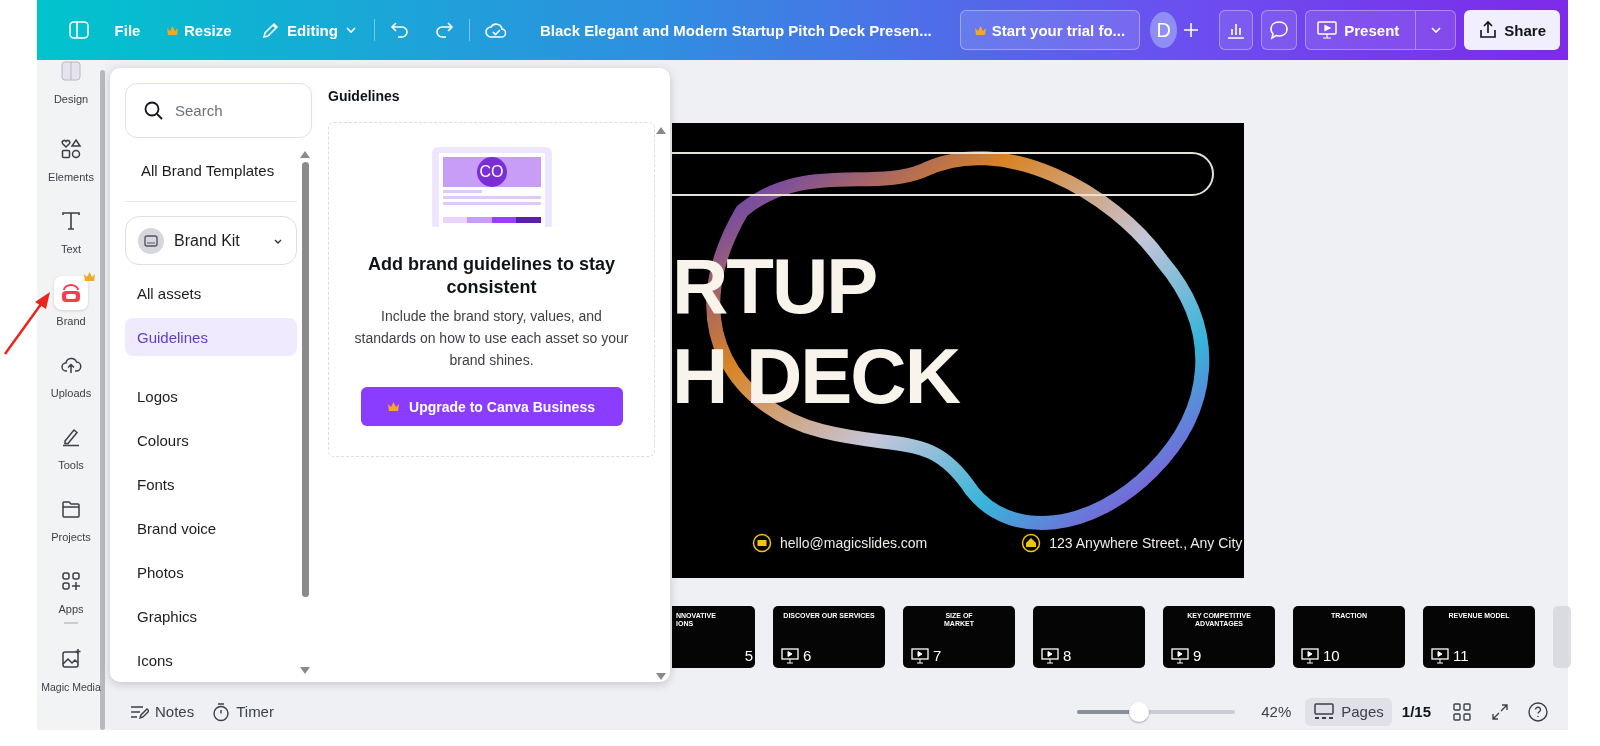 The image size is (1600, 746). What do you see at coordinates (71, 509) in the screenshot?
I see `folder-icon` at bounding box center [71, 509].